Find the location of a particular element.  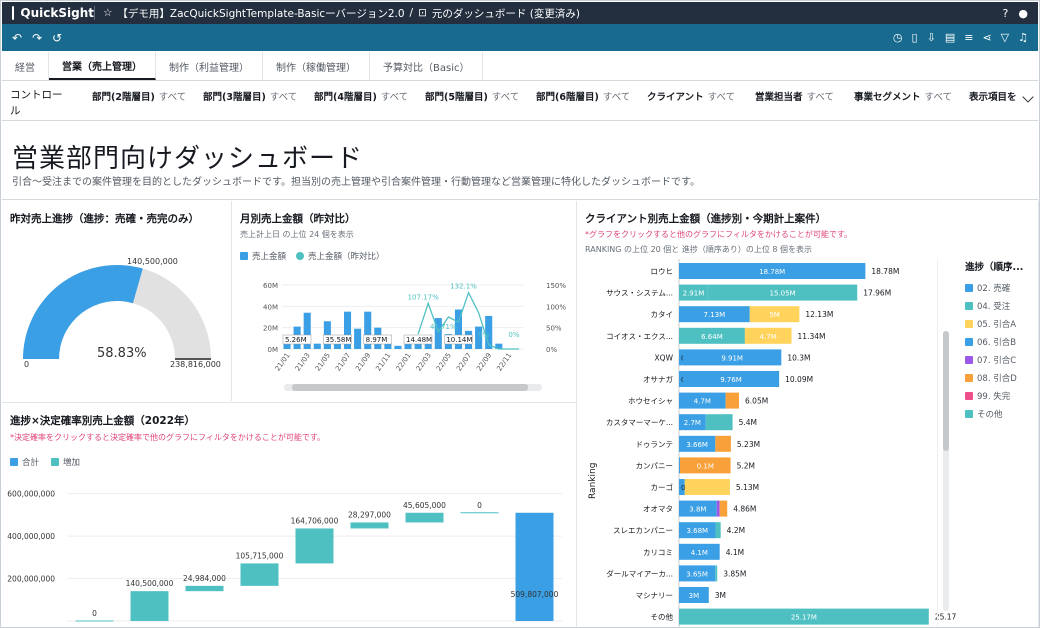

tab-0: 経営 is located at coordinates (25, 66).